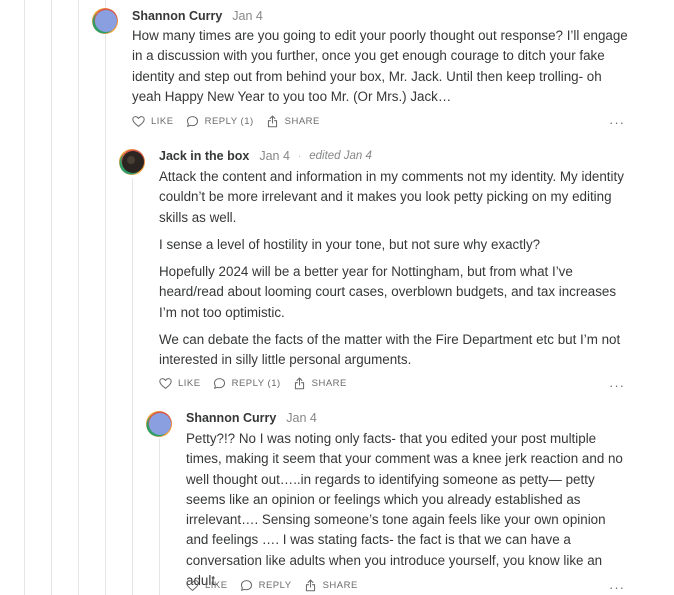 Image resolution: width=674 pixels, height=595 pixels. What do you see at coordinates (340, 156) in the screenshot?
I see `edited-label: edited Jan 4` at bounding box center [340, 156].